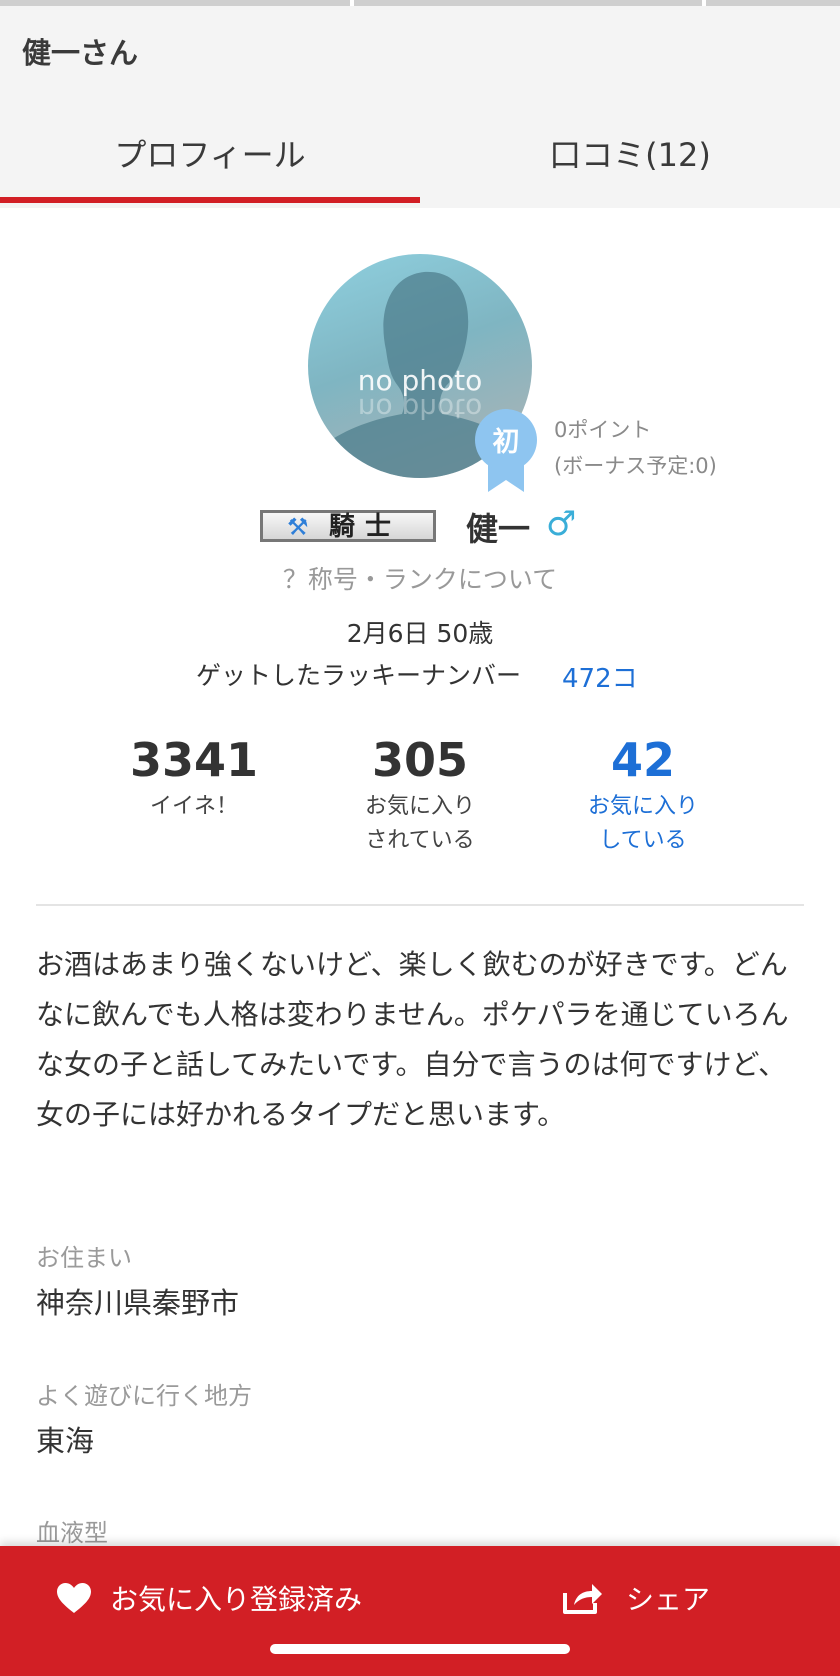  What do you see at coordinates (420, 840) in the screenshot?
I see `stat-label-2: されている` at bounding box center [420, 840].